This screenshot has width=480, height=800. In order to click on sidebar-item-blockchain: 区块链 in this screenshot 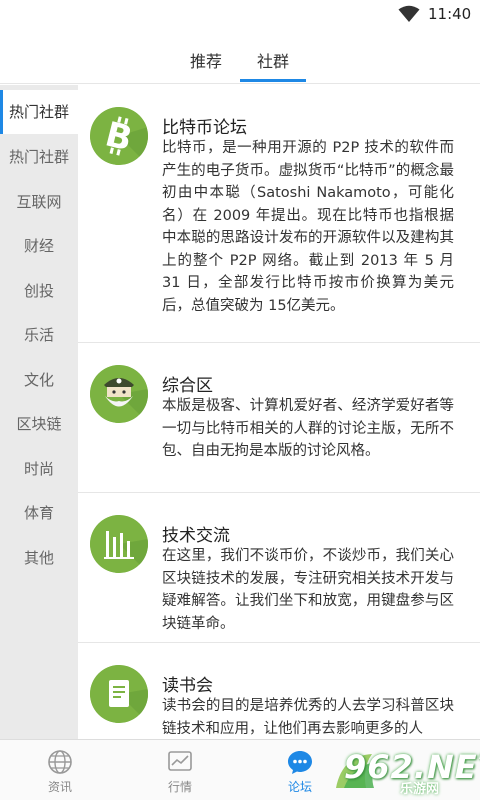, I will do `click(39, 424)`.